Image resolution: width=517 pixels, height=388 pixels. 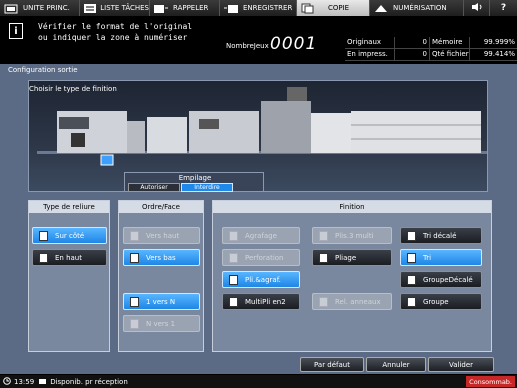 What do you see at coordinates (7, 381) in the screenshot?
I see `clock-icon` at bounding box center [7, 381].